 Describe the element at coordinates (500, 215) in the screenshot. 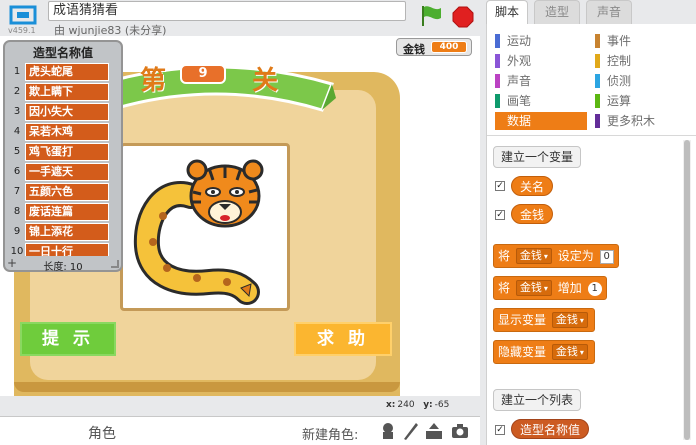

I see `variable-checkbox-money: ✓` at that location.